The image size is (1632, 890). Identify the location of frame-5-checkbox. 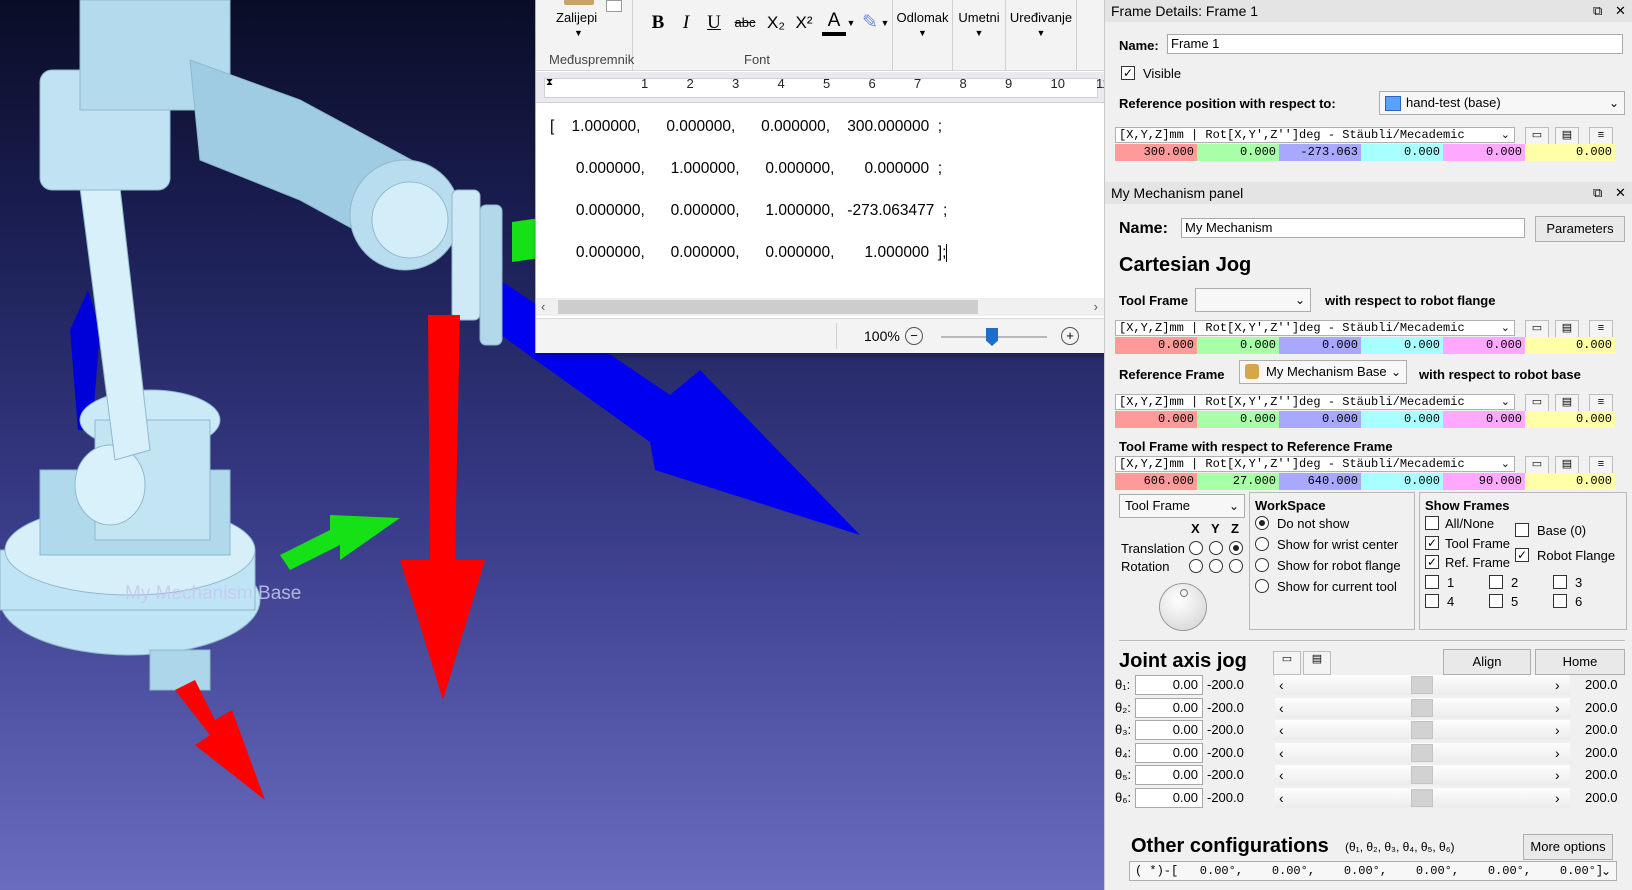
(1496, 601).